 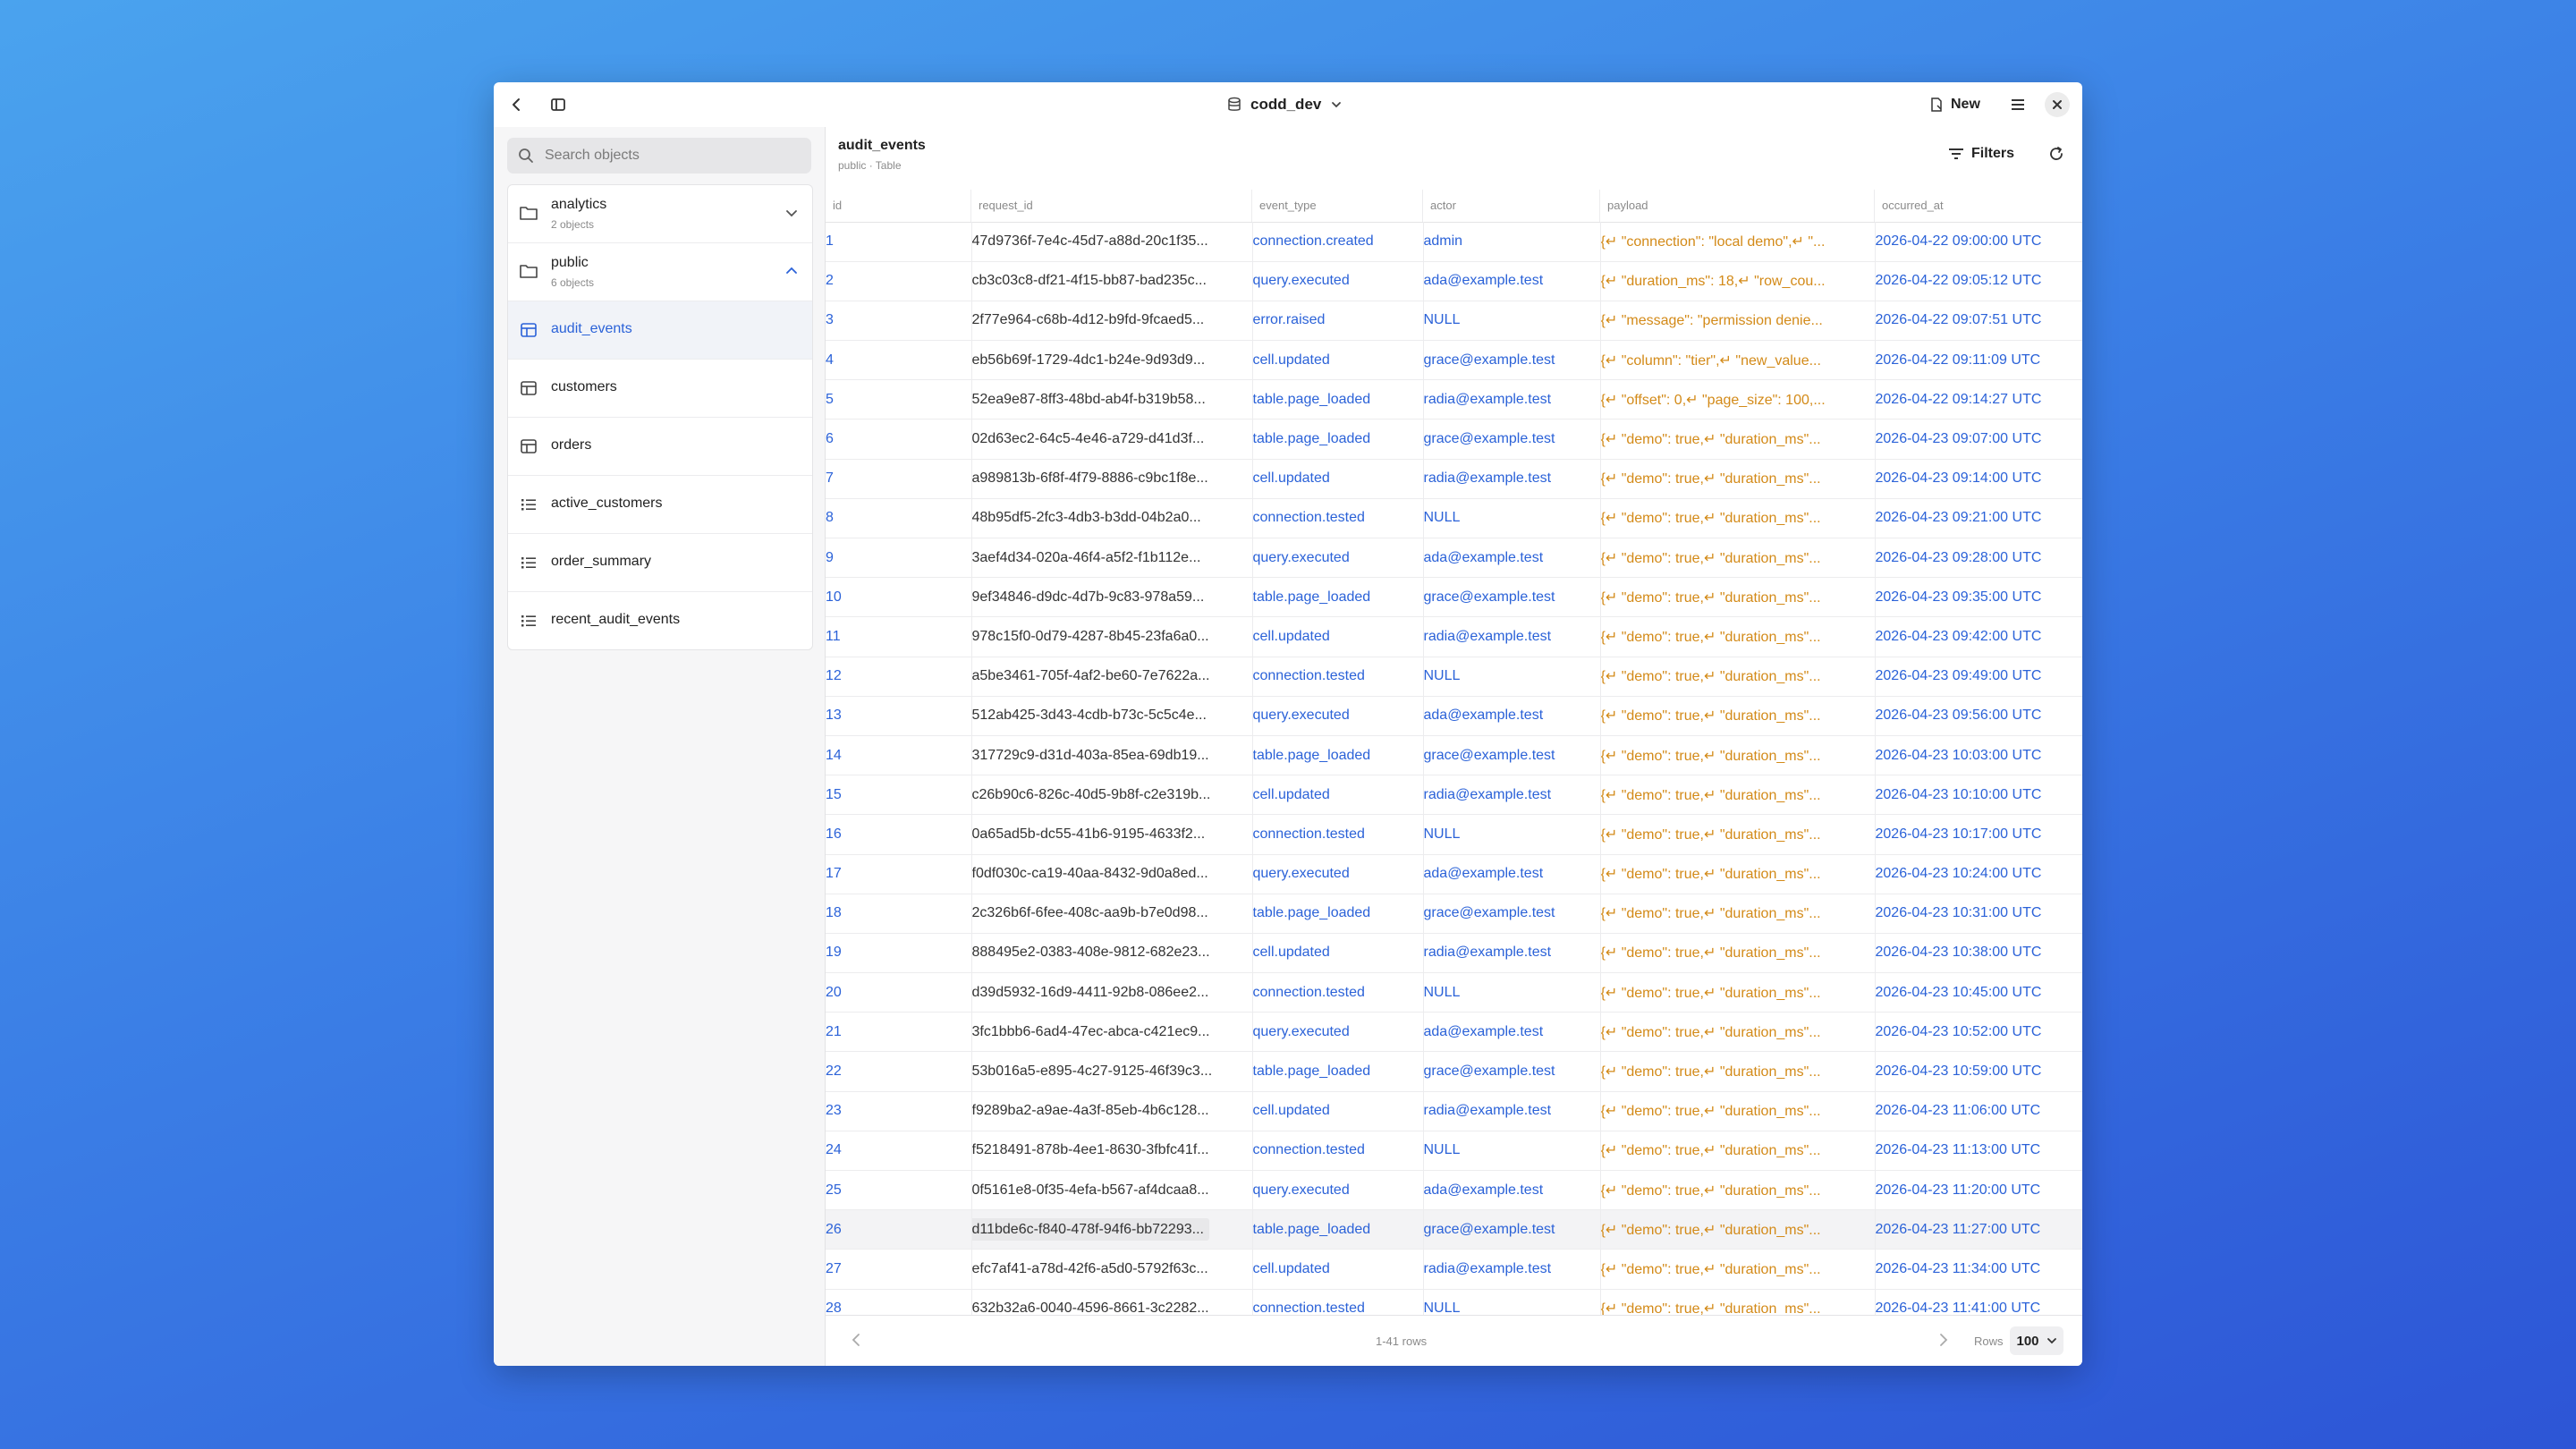 I want to click on cell-occurred-at: 2026-04-23 09:14:00 UTC, so click(x=1978, y=479).